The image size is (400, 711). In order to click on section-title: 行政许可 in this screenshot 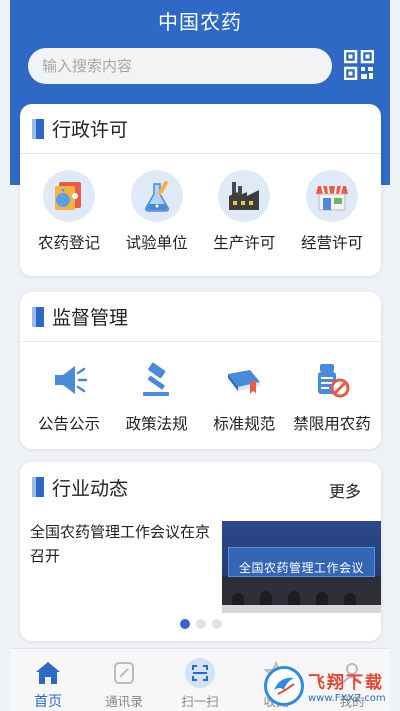, I will do `click(90, 130)`.